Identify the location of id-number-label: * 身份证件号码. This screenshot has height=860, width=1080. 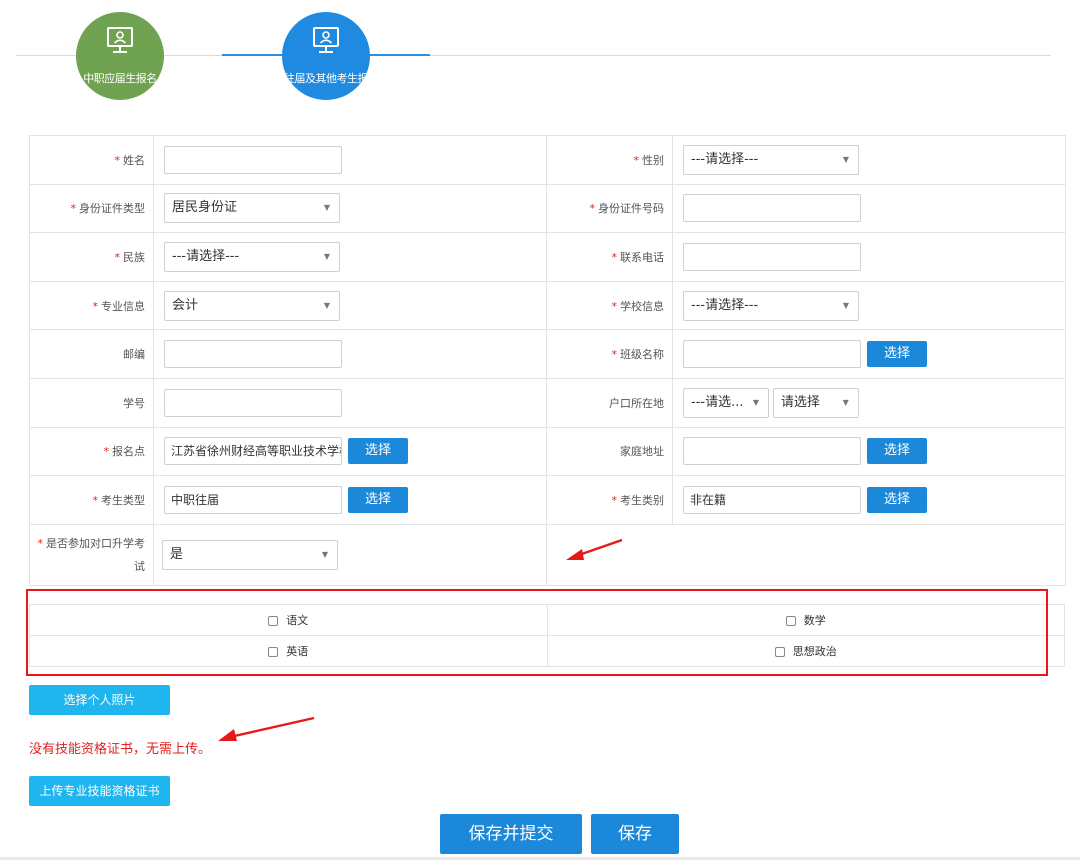
(609, 208).